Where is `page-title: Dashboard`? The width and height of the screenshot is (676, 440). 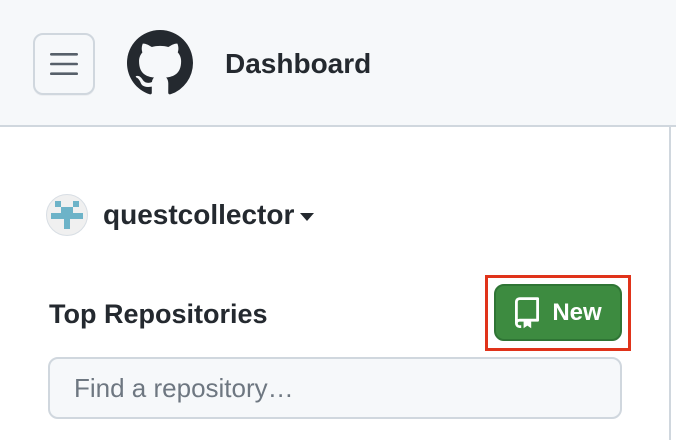 page-title: Dashboard is located at coordinates (298, 63).